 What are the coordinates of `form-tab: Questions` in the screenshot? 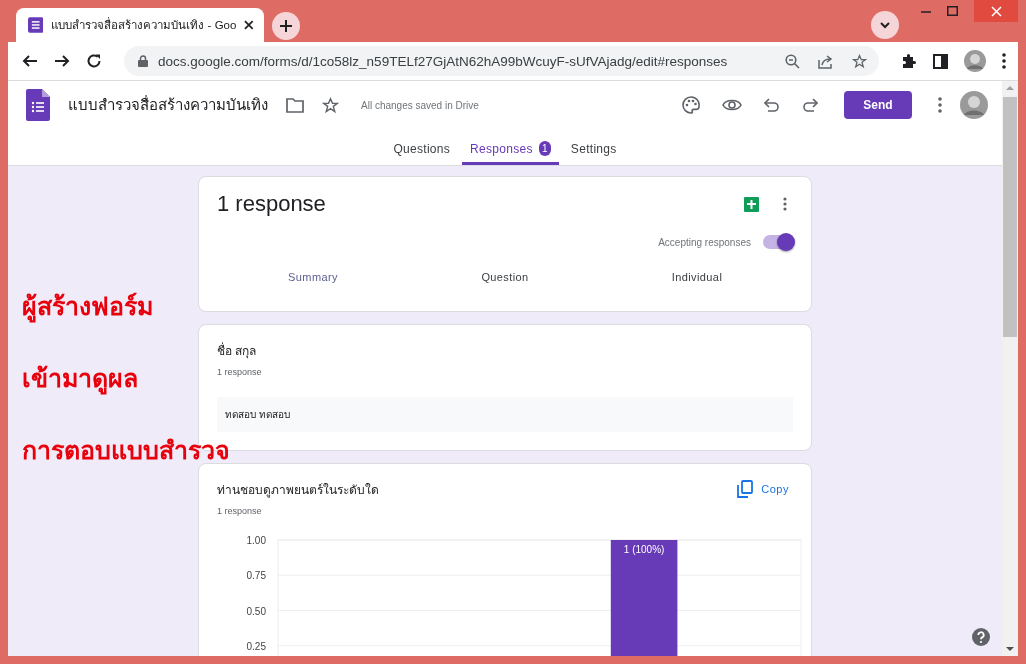 It's located at (422, 150).